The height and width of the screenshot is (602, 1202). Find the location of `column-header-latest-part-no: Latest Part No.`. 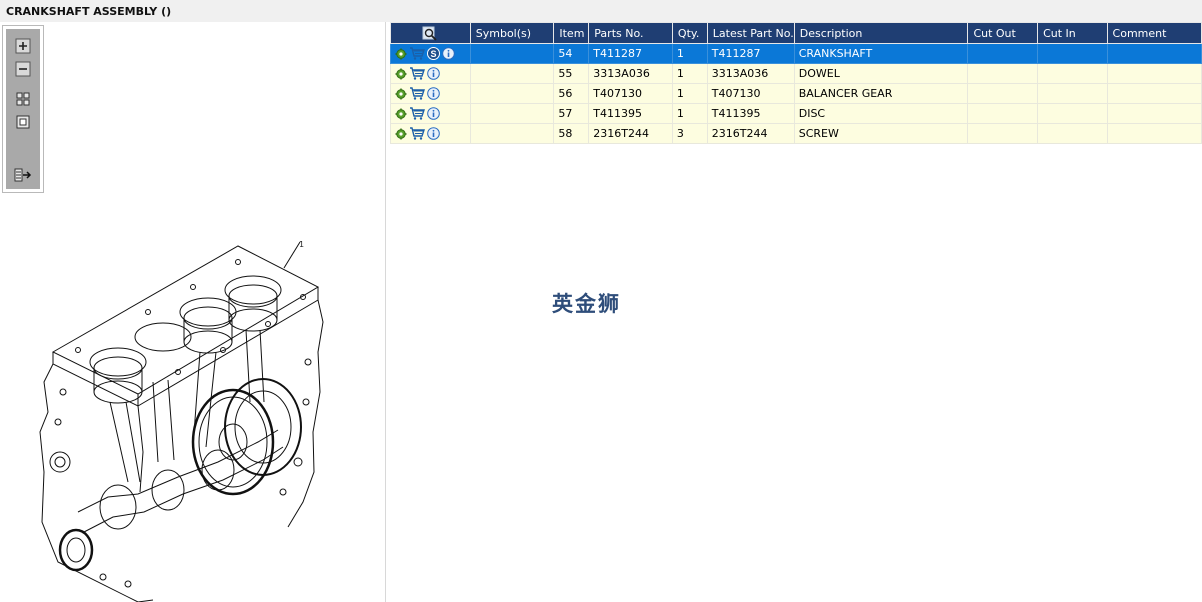

column-header-latest-part-no: Latest Part No. is located at coordinates (750, 33).